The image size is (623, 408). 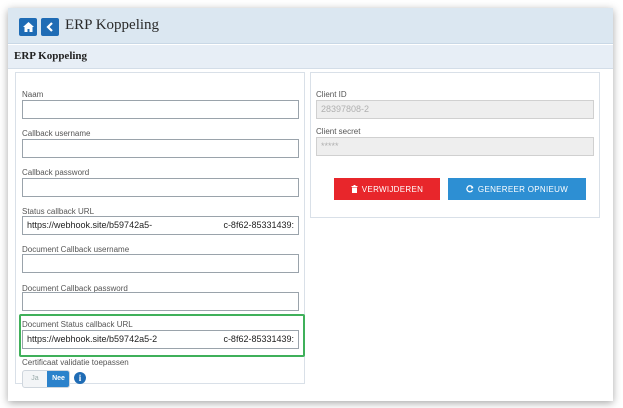 I want to click on page-title: ERP Koppeling, so click(x=112, y=25).